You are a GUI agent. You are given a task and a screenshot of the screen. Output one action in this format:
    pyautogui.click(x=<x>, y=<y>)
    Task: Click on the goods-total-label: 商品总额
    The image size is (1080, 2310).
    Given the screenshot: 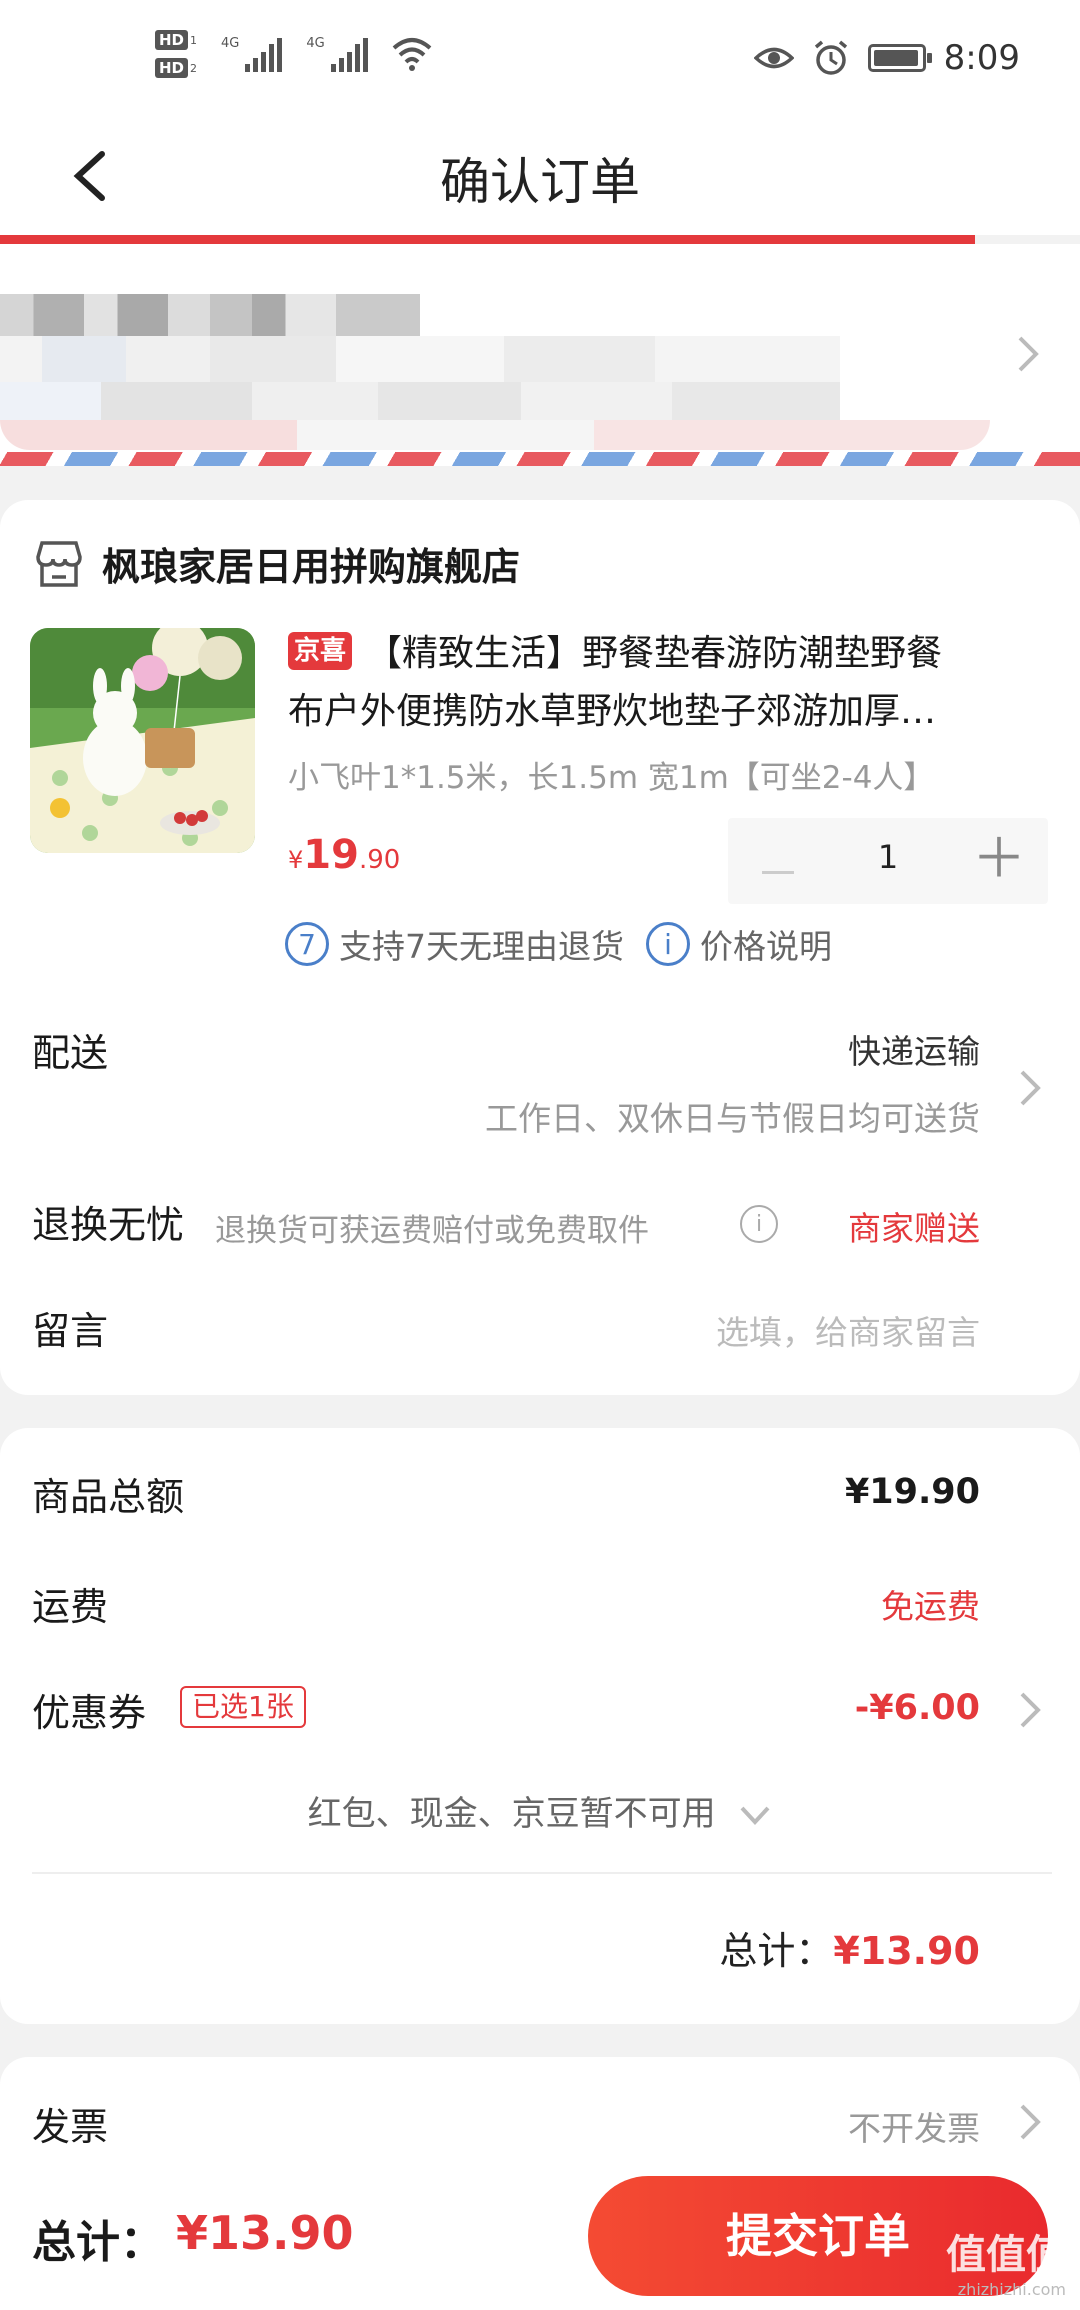 What is the action you would take?
    pyautogui.click(x=108, y=1497)
    